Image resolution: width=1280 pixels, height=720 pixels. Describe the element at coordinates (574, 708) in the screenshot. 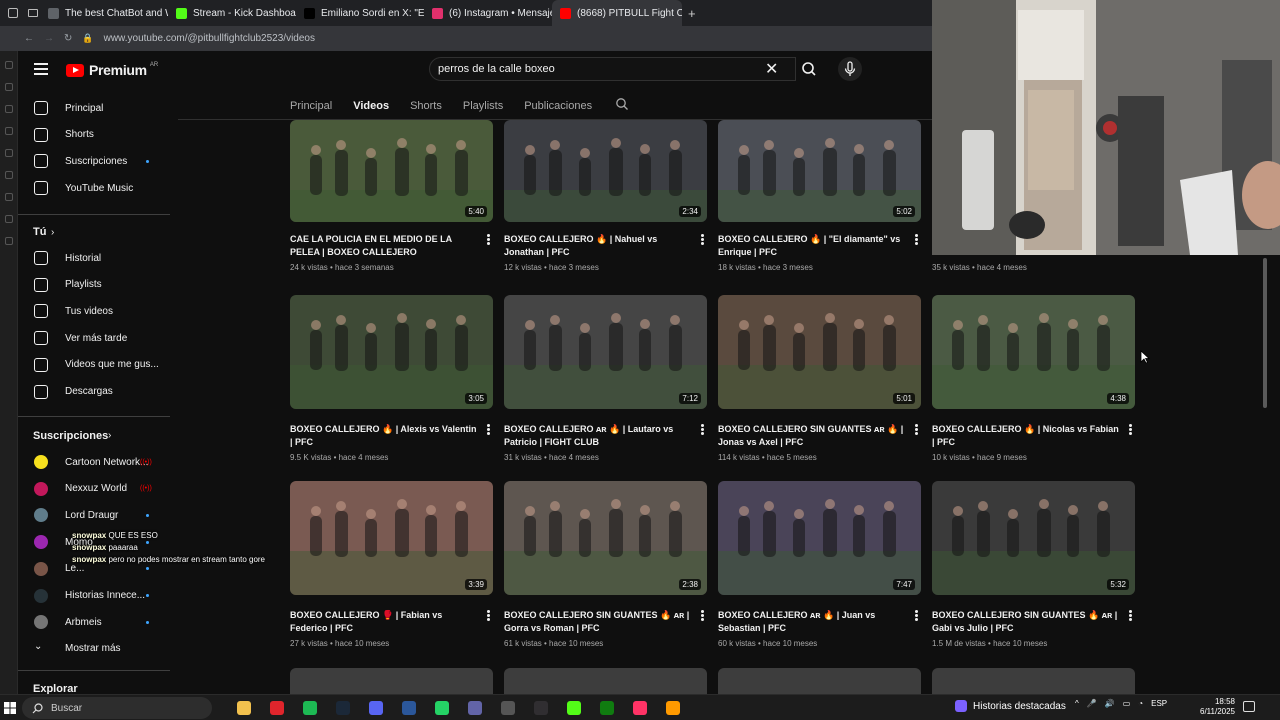

I see `kick-app-icon` at that location.